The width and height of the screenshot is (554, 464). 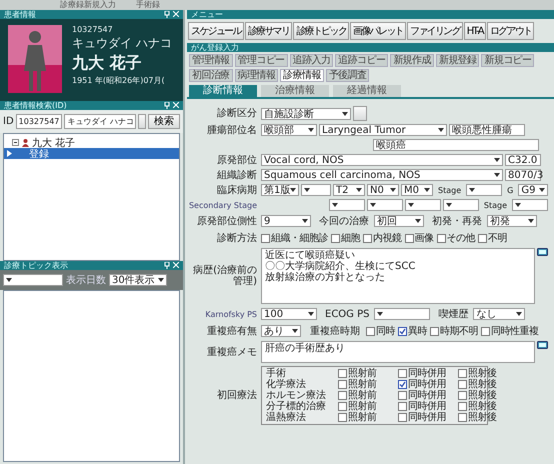 What do you see at coordinates (382, 160) in the screenshot?
I see `dropdown: Vocal cord, NOS` at bounding box center [382, 160].